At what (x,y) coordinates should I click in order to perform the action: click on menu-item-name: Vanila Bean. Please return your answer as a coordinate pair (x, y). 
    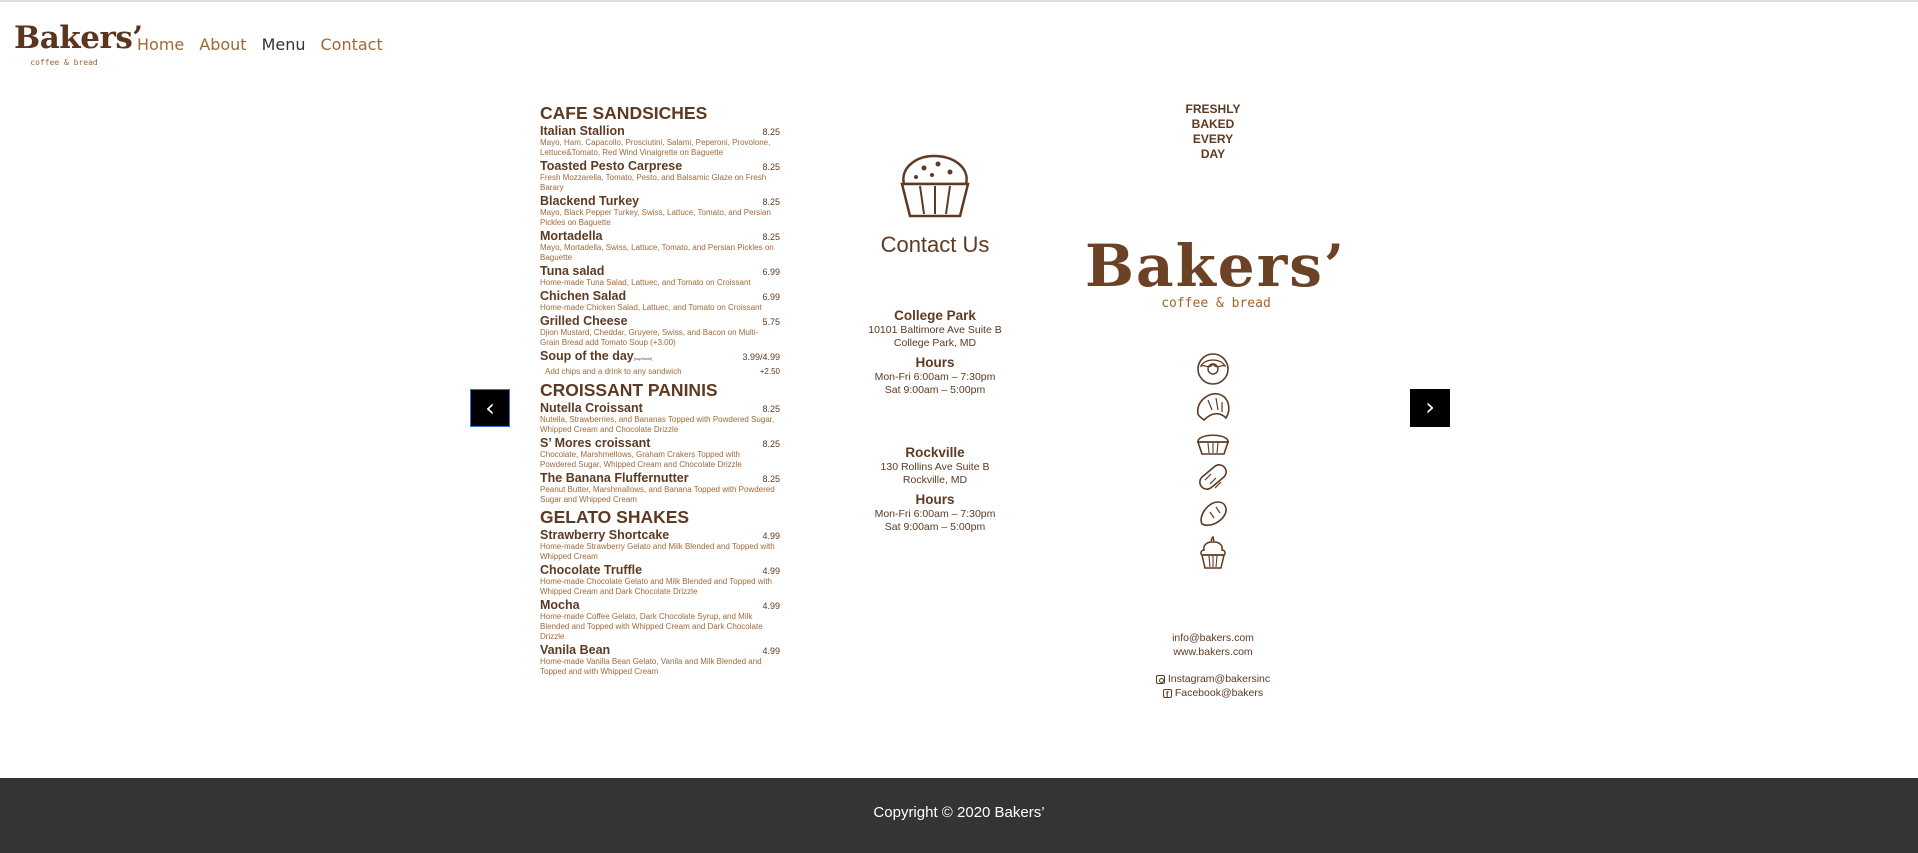
    Looking at the image, I should click on (575, 650).